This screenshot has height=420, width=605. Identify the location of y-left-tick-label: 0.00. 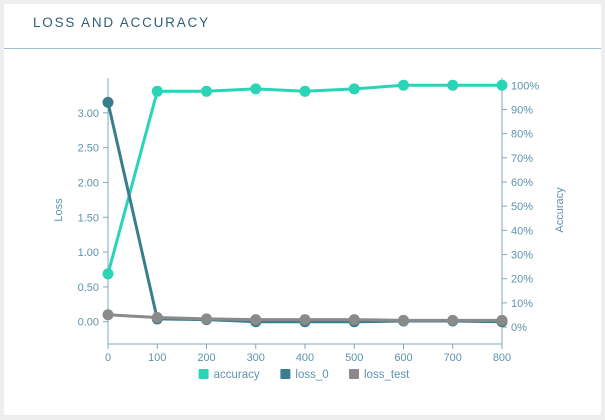
(88, 323).